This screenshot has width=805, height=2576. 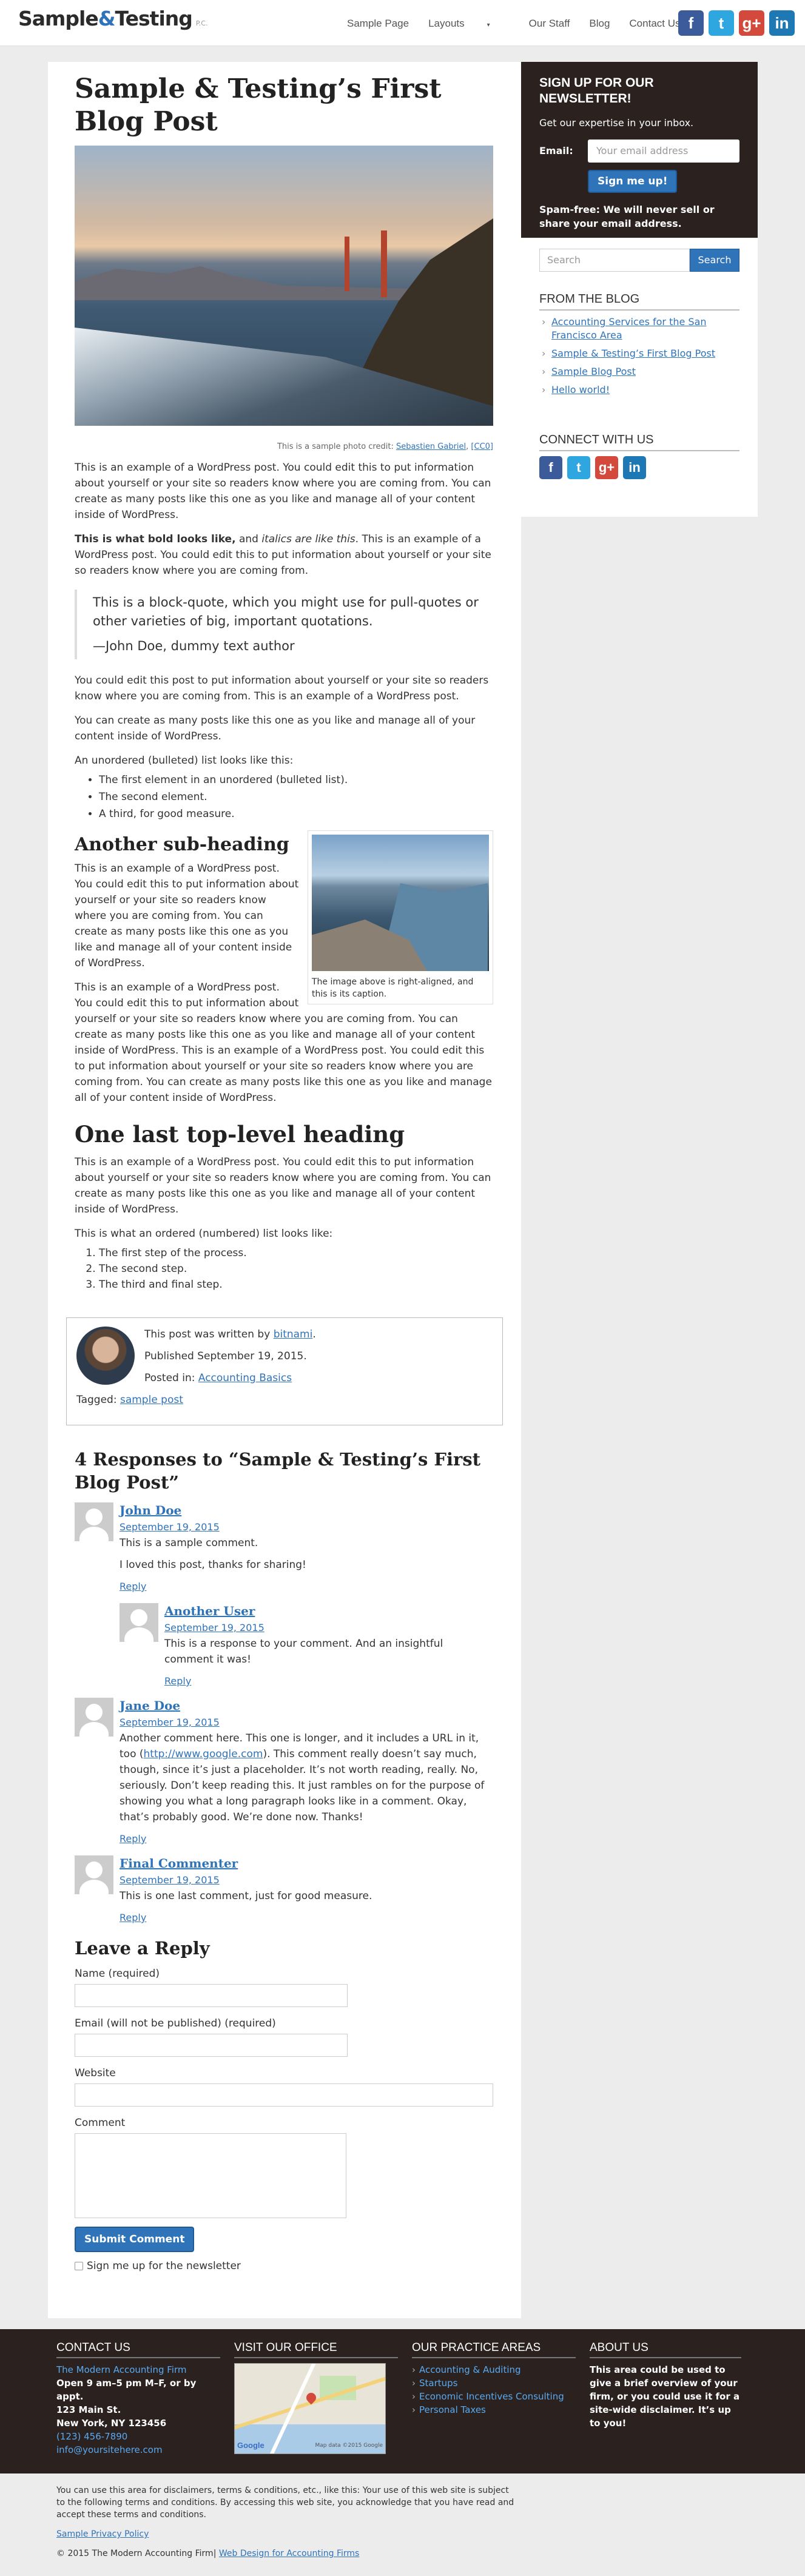 I want to click on logo-suffix: P.C., so click(x=202, y=23).